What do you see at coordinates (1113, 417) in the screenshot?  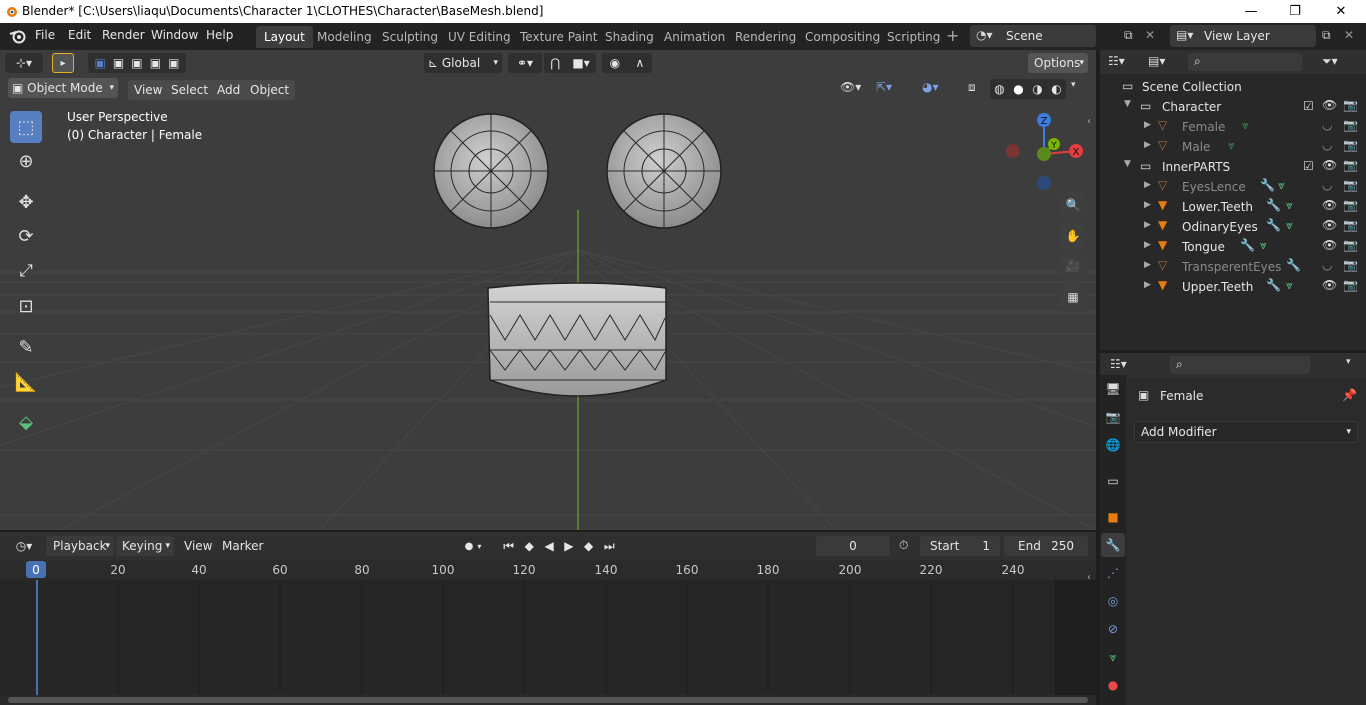 I see `tab-render: 📷` at bounding box center [1113, 417].